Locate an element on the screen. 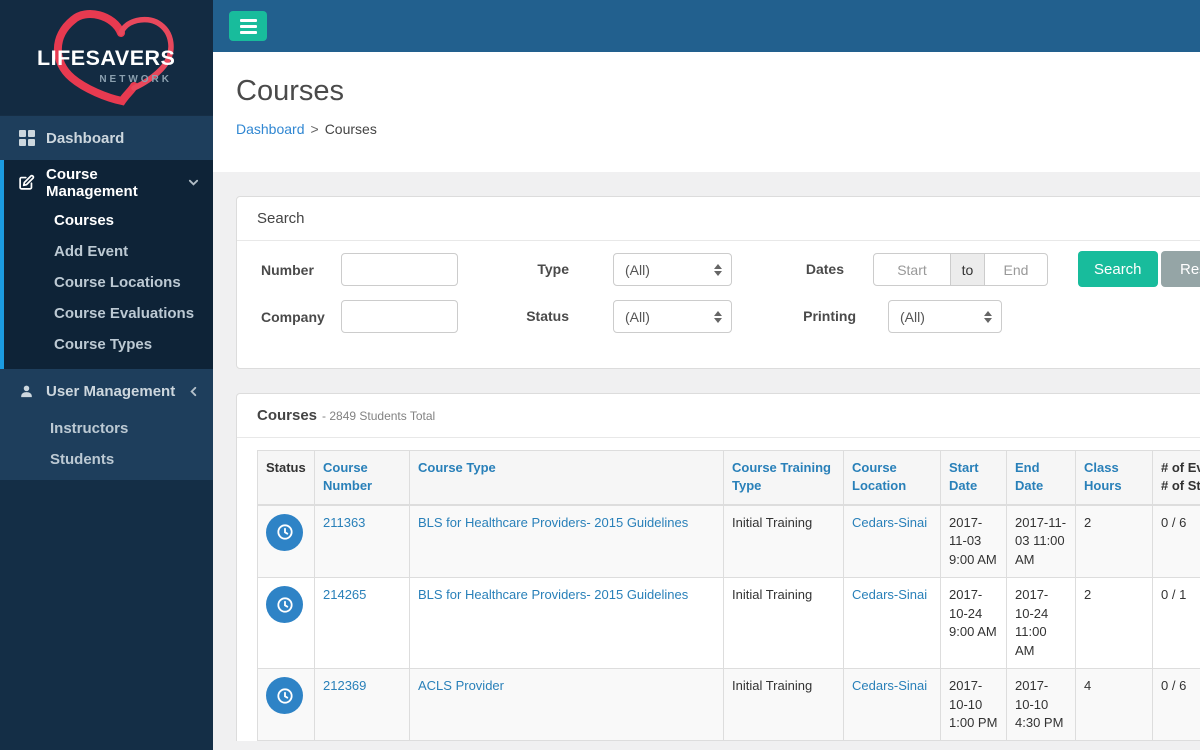 This screenshot has height=750, width=1200. sidebar-item-course-locations: Course Locations is located at coordinates (108, 282).